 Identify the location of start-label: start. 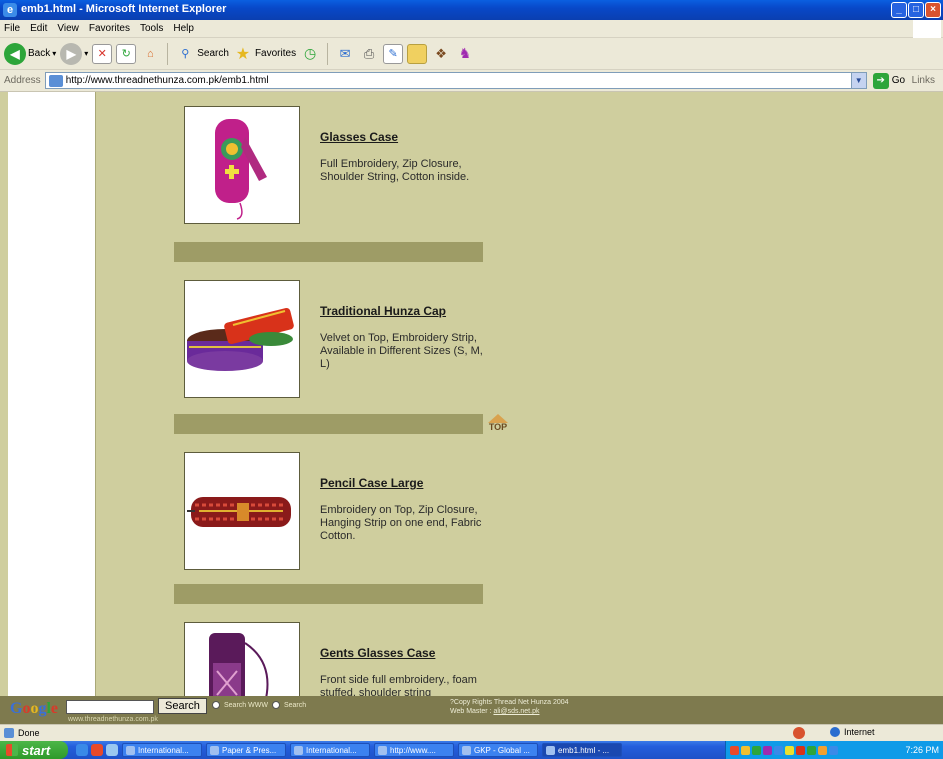
(36, 750).